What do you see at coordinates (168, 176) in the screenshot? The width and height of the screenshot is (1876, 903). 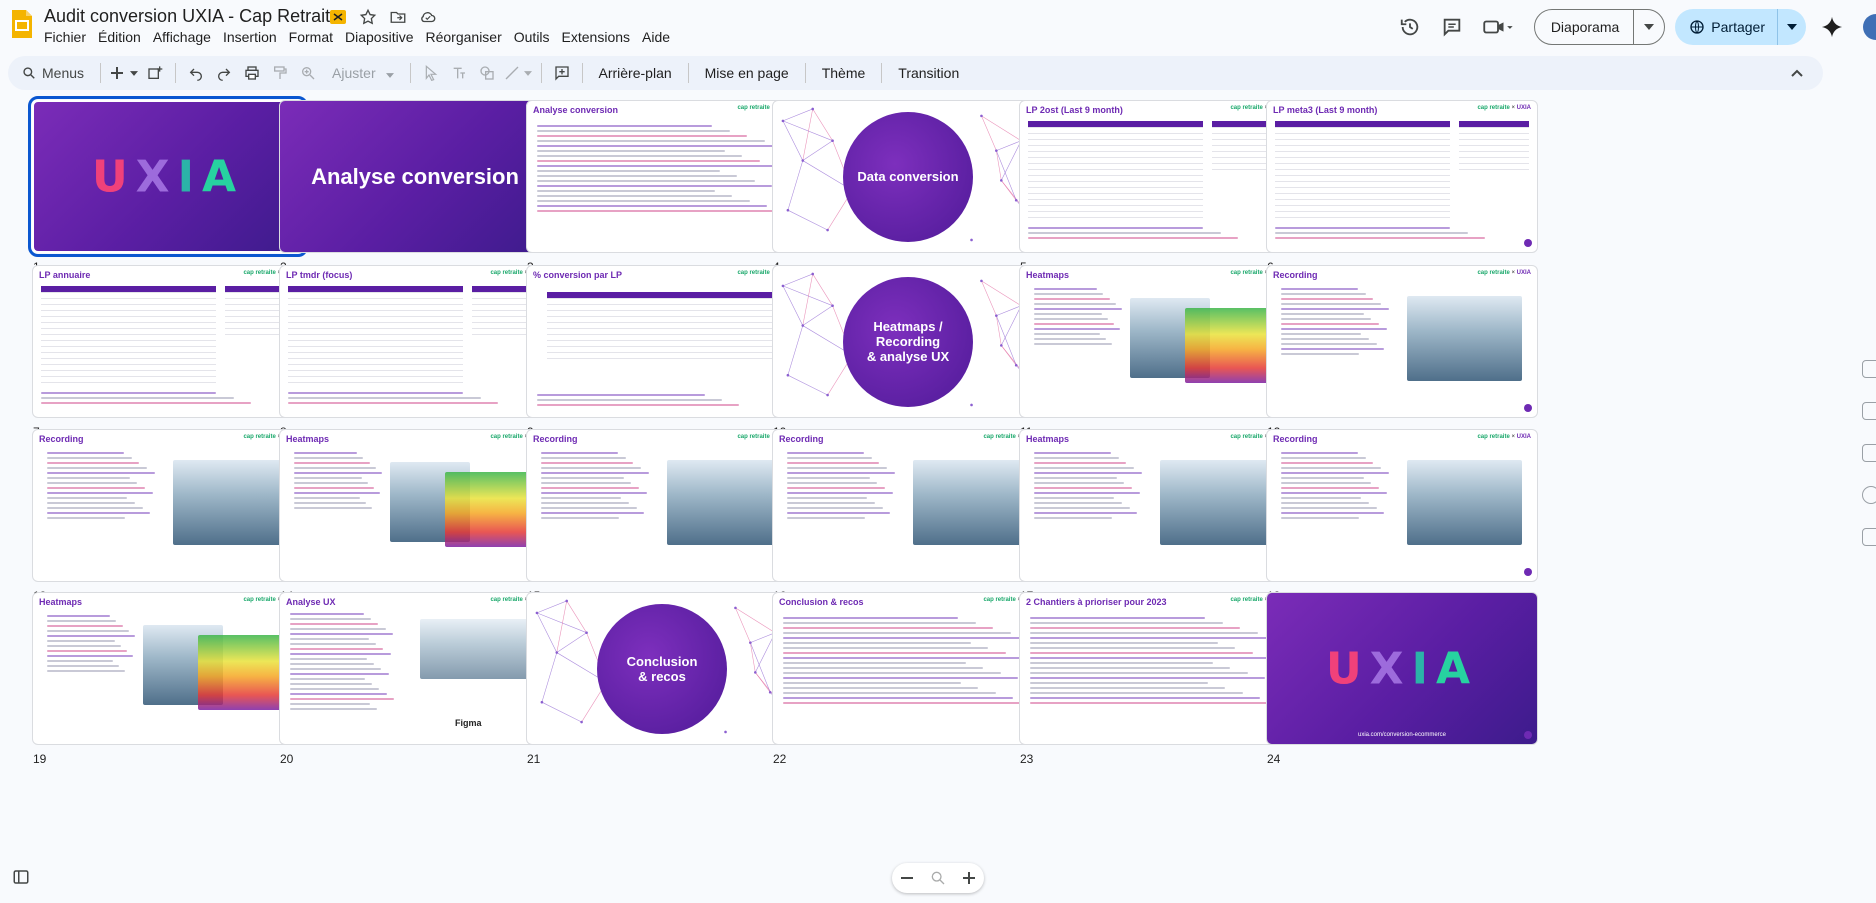 I see `slide-thumbnail: UXIA` at bounding box center [168, 176].